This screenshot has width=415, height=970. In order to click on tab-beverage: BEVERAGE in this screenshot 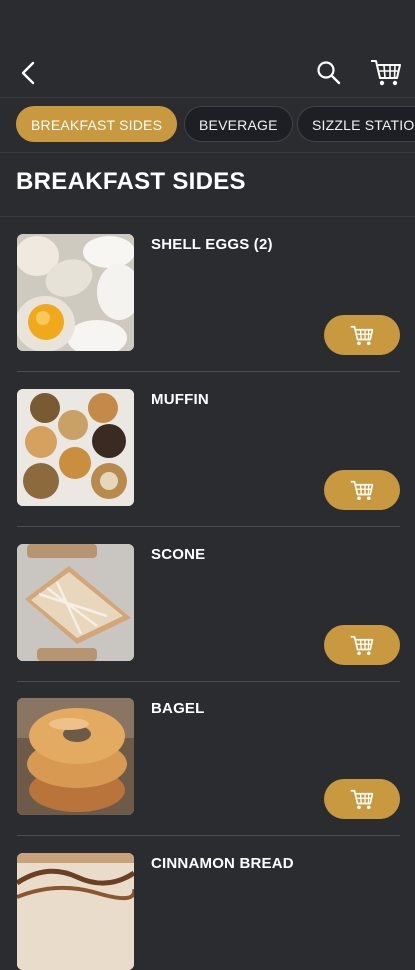, I will do `click(238, 124)`.